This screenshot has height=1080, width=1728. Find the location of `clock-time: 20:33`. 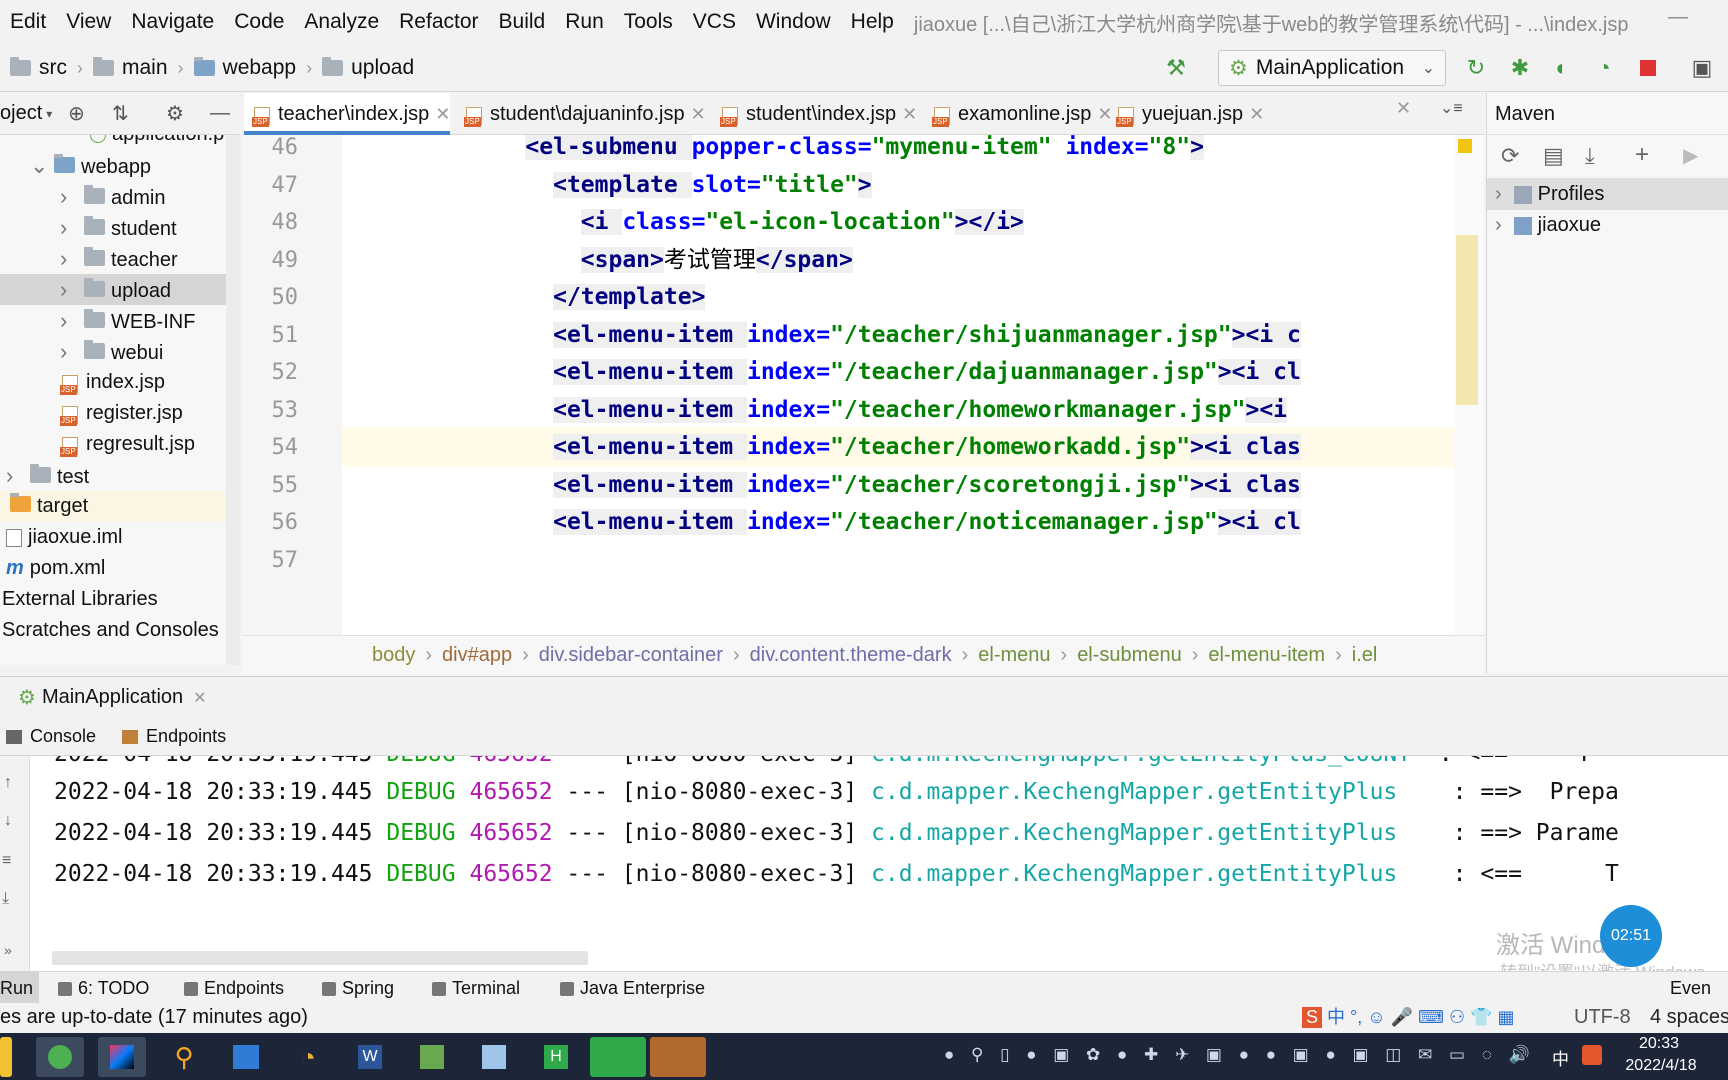

clock-time: 20:33 is located at coordinates (1659, 1044).